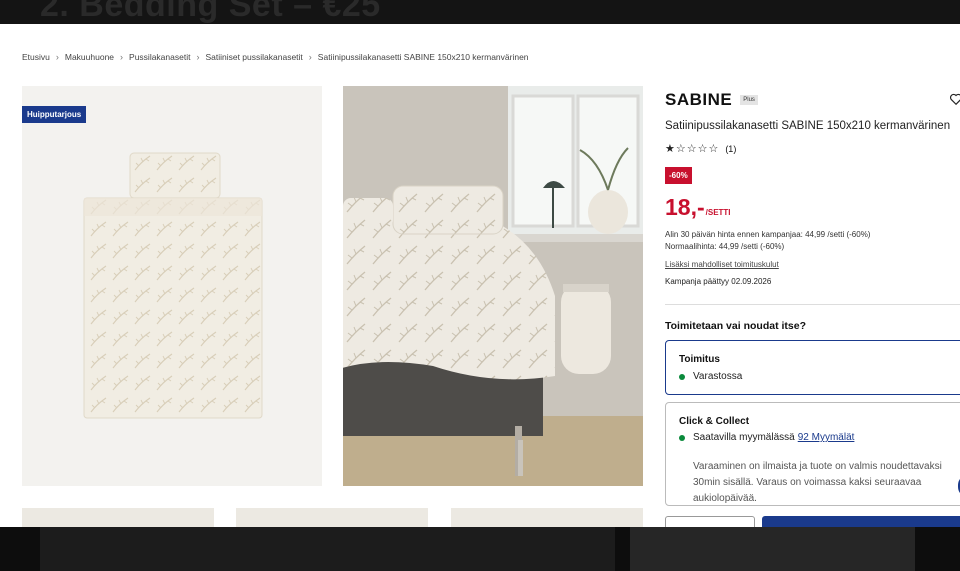  Describe the element at coordinates (718, 281) in the screenshot. I see `campaign-end: Kampanja päättyy 02.09.2026` at that location.